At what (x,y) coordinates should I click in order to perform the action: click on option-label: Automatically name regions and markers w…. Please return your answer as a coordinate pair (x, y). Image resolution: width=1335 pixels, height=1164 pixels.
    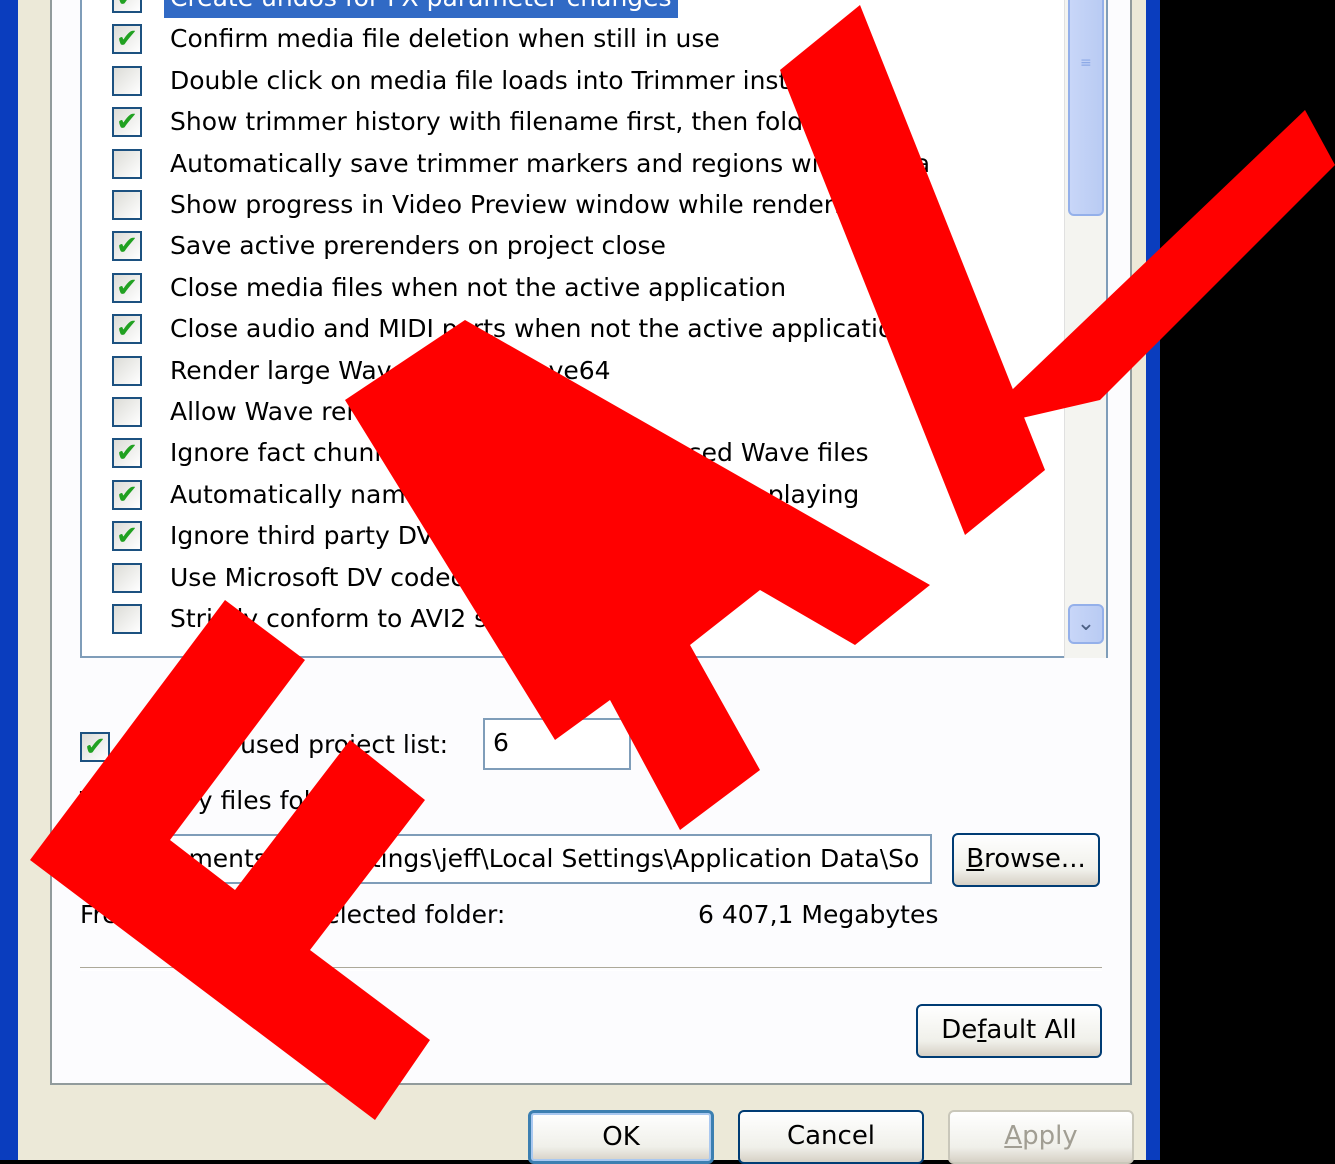
    Looking at the image, I should click on (515, 494).